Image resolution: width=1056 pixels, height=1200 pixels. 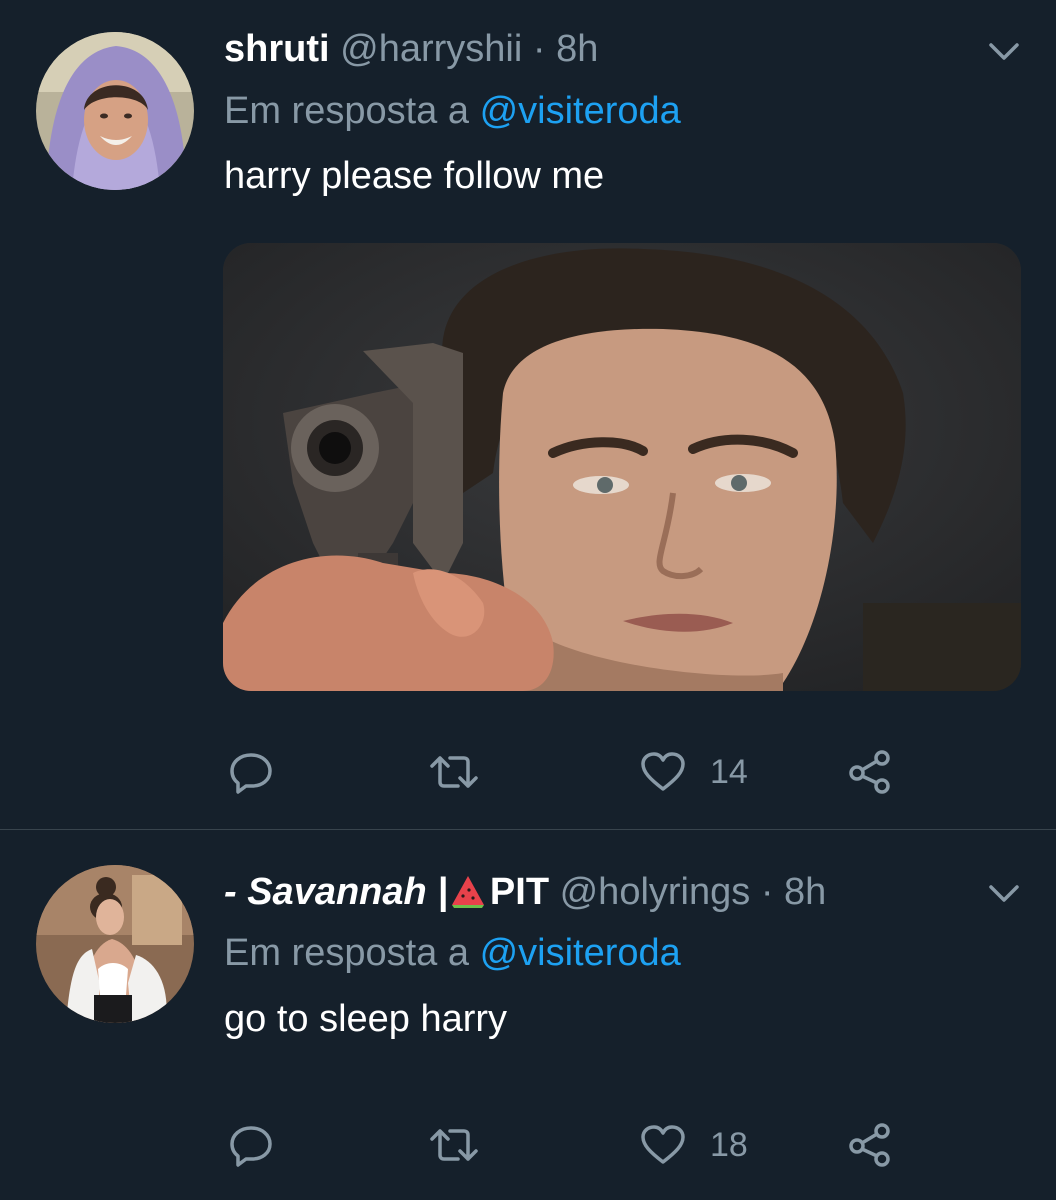 I want to click on display-name: - Savannah | PIT, so click(x=386, y=892).